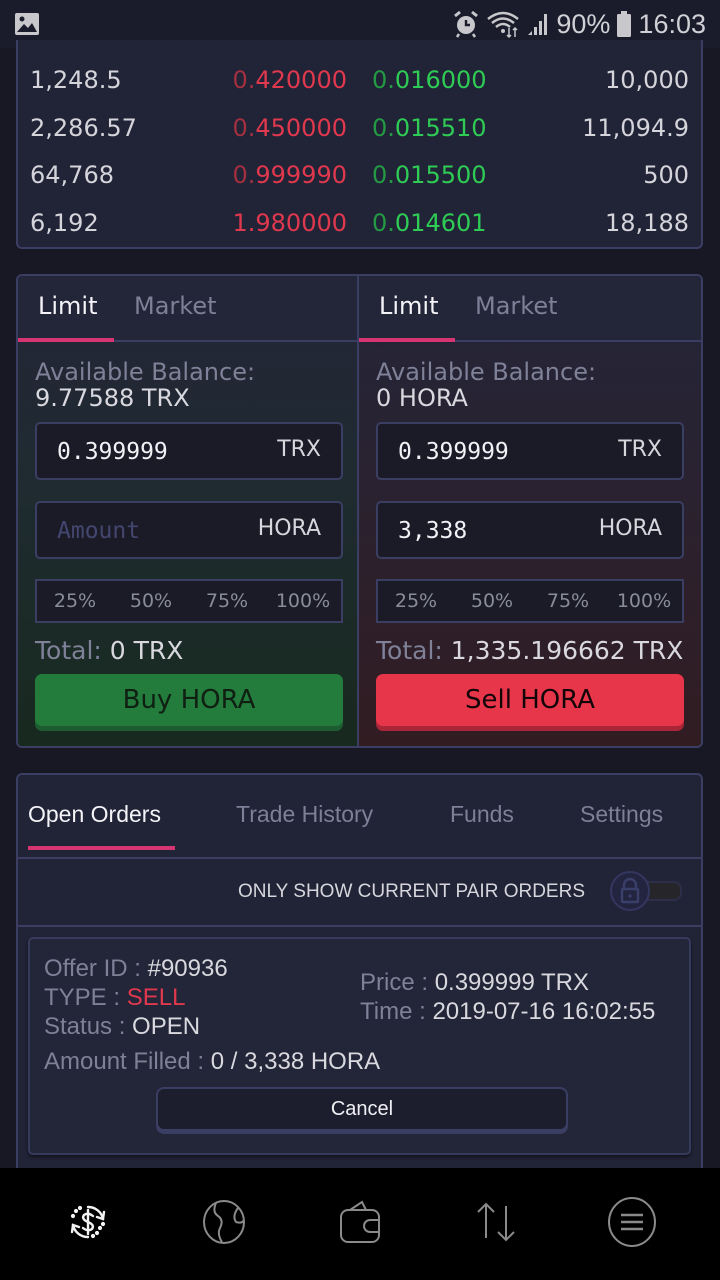 This screenshot has height=1280, width=720. I want to click on pair-filter-row: ONLY SHOW CURRENT PAIR ORDERS, so click(359, 893).